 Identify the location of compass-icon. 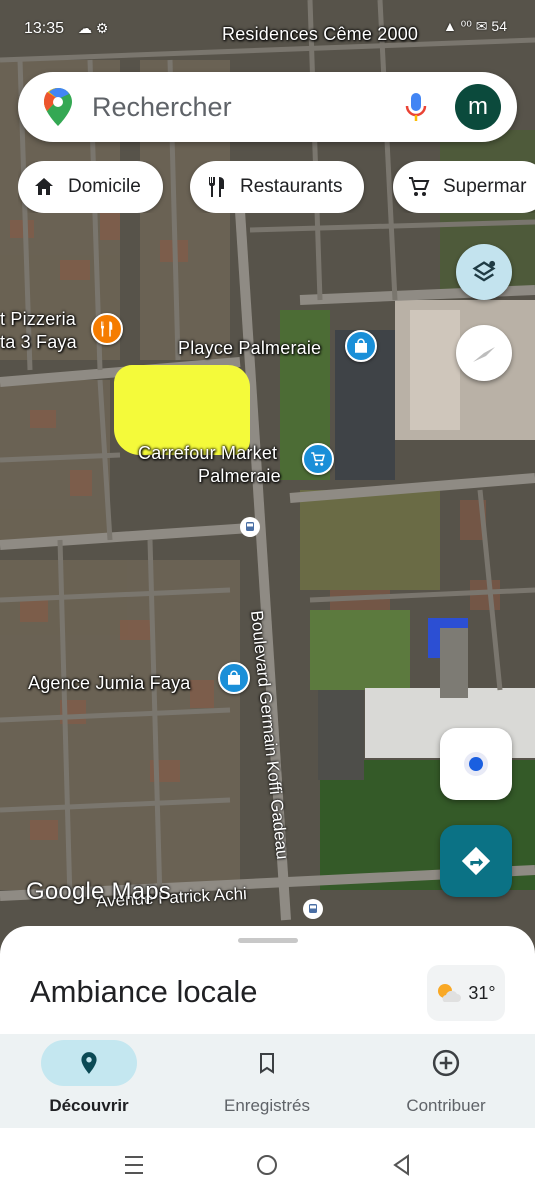
(484, 354).